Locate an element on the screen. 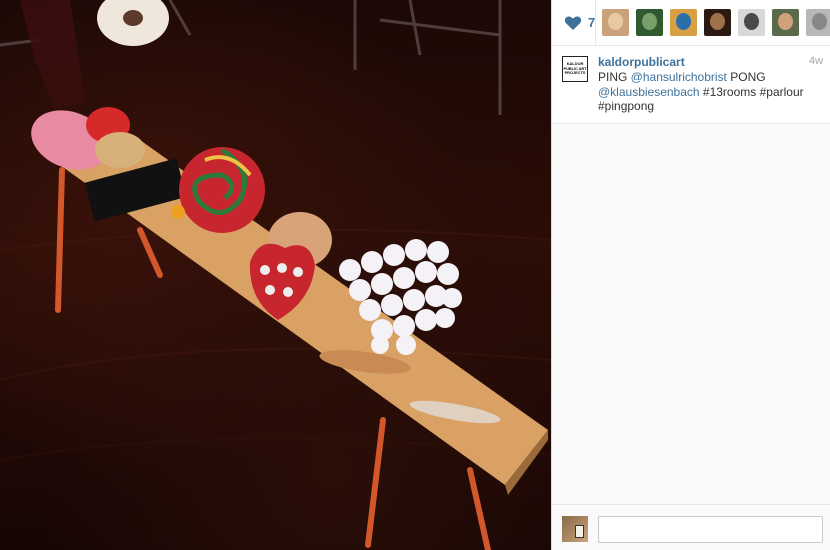 The image size is (830, 550). post-timestamp: 4w is located at coordinates (816, 61).